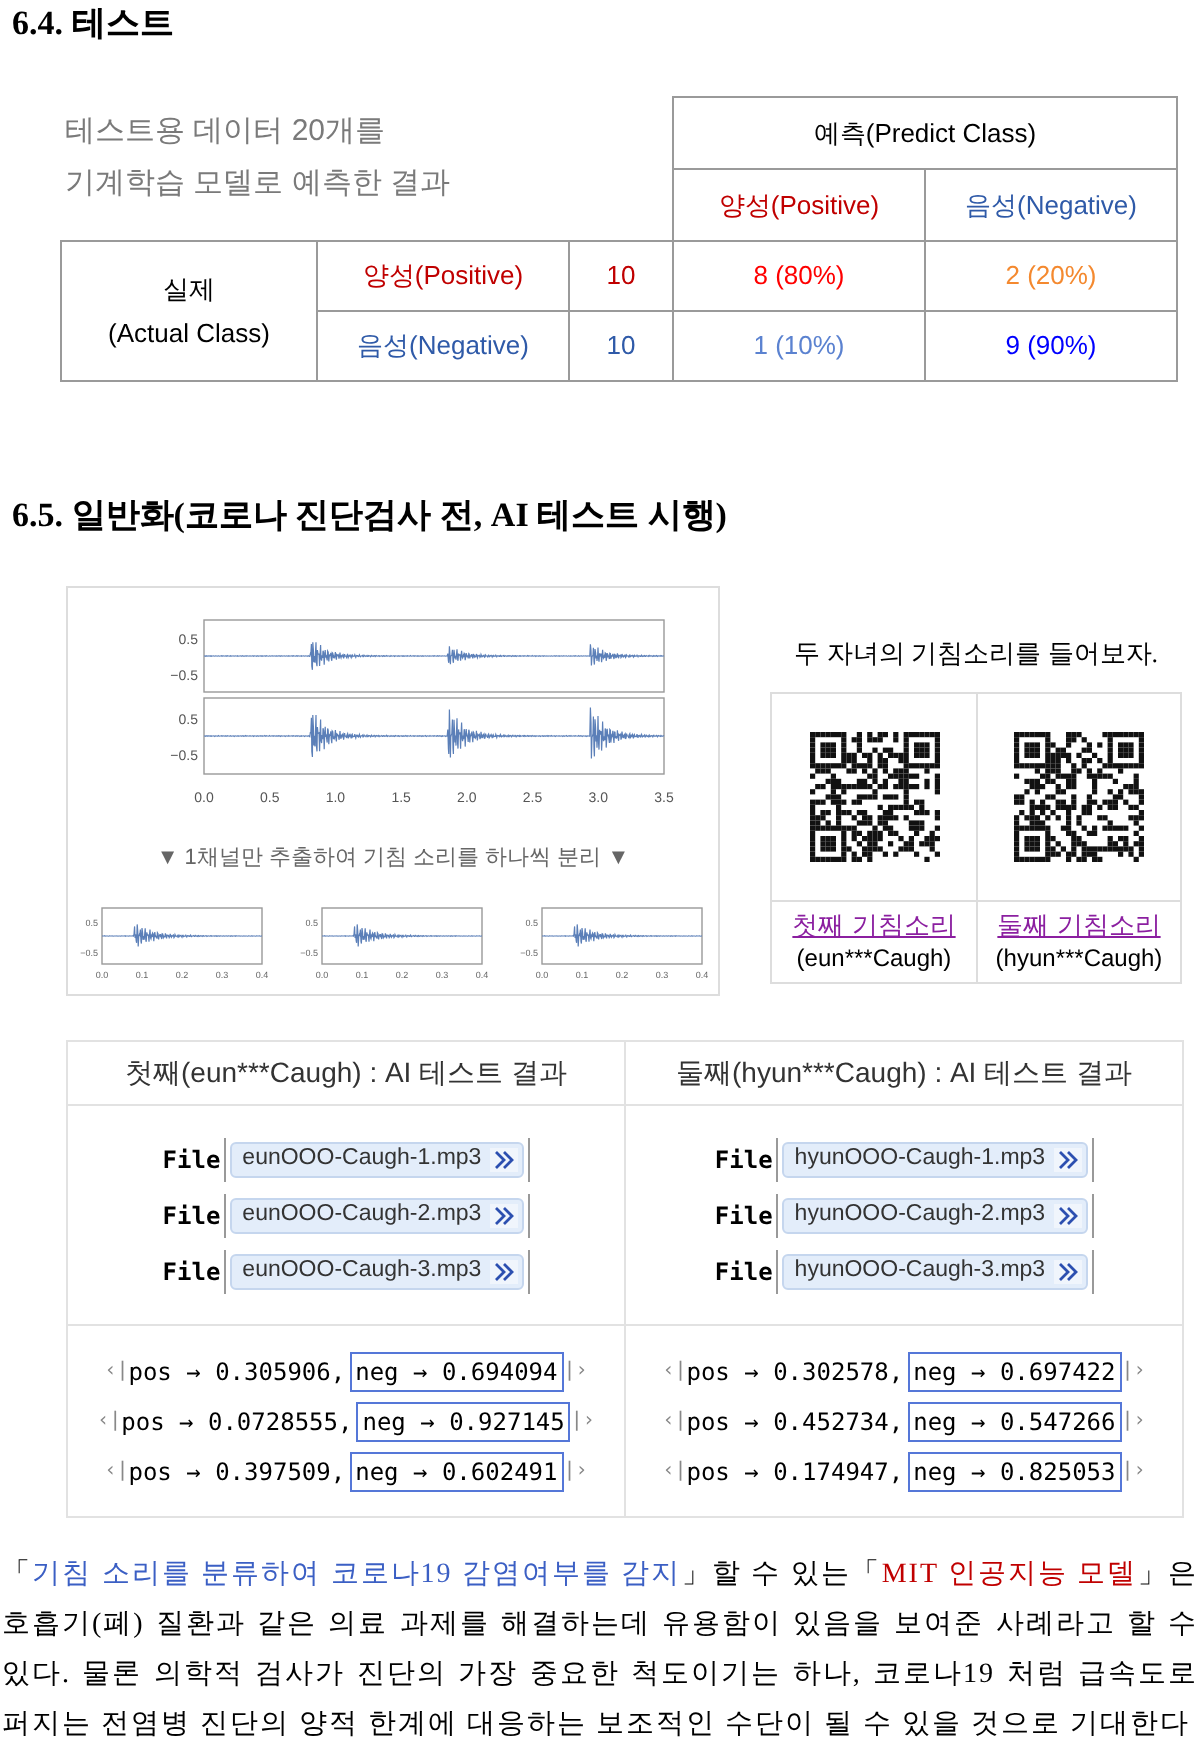 This screenshot has height=1758, width=1200. Describe the element at coordinates (456, 1471) in the screenshot. I see `highlighted-output-value: neg → 0.602491` at that location.